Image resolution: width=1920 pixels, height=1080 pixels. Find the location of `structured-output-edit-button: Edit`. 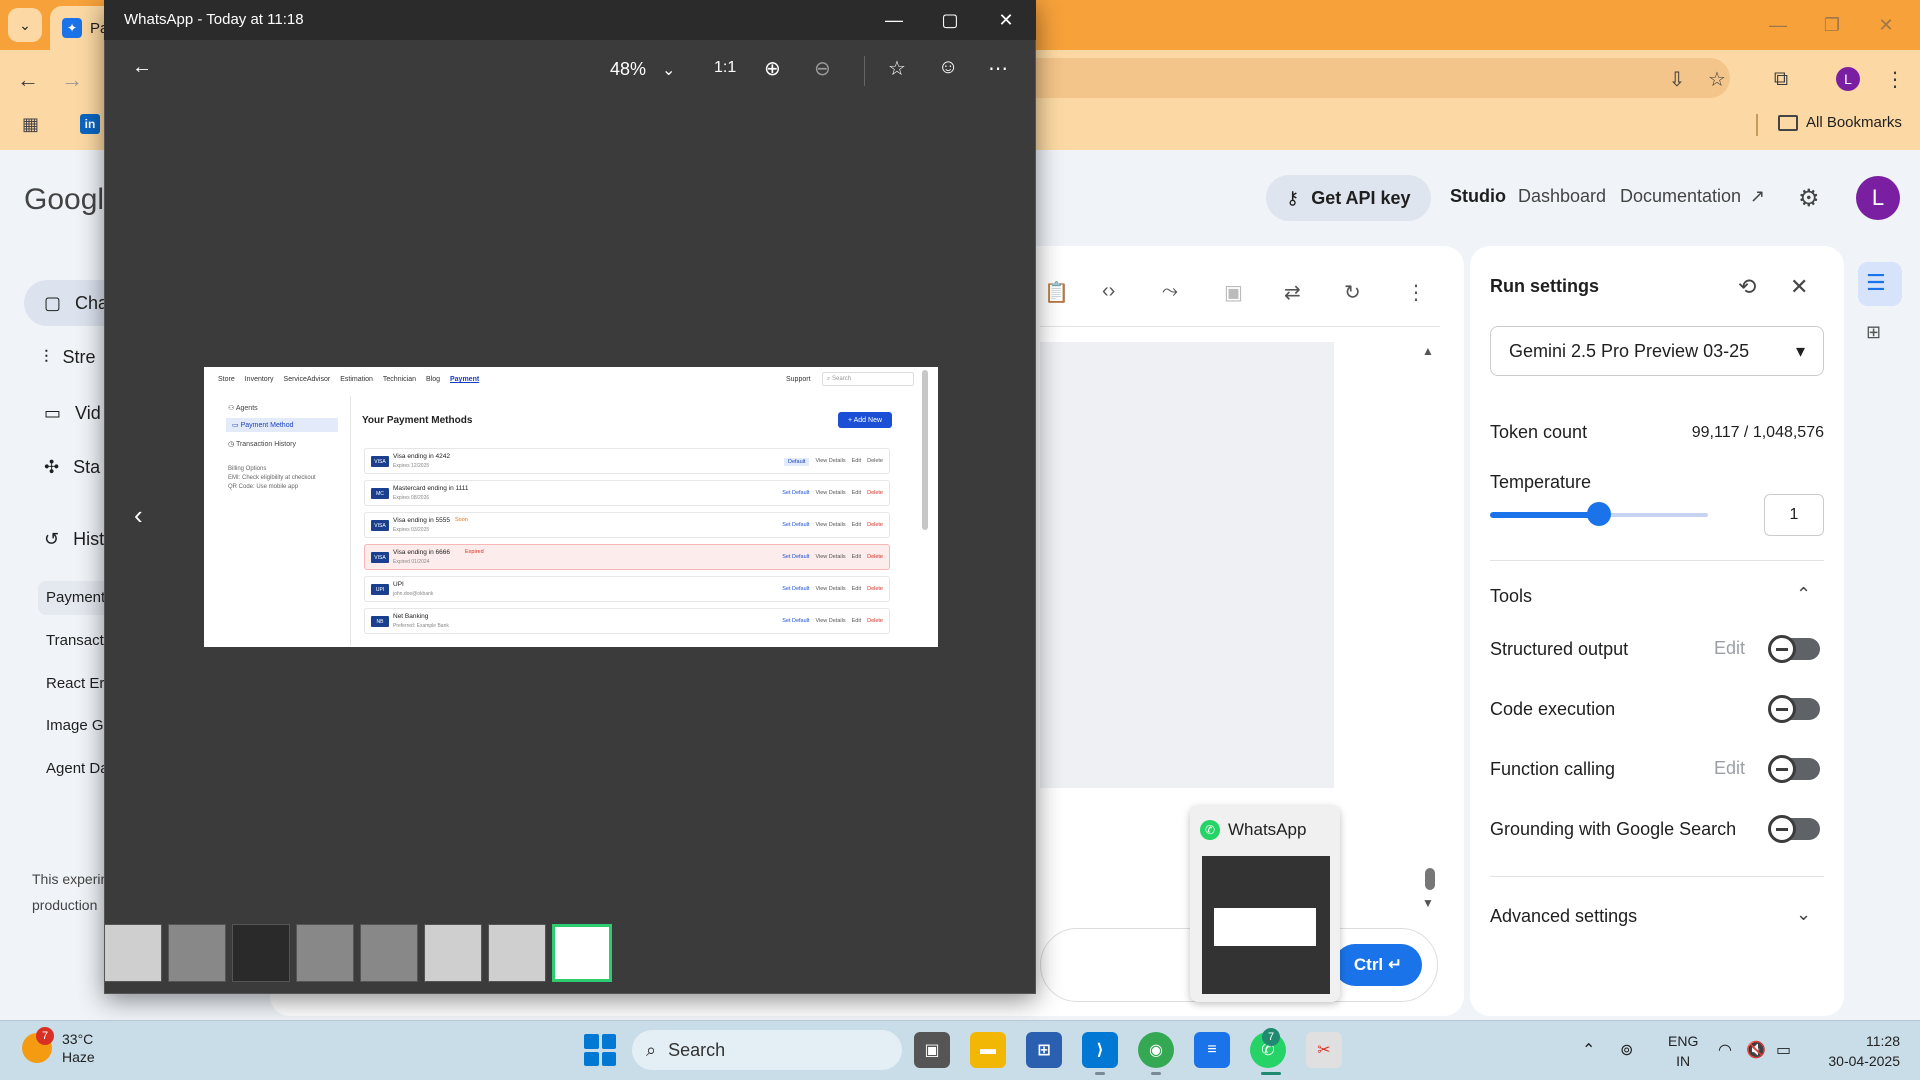

structured-output-edit-button: Edit is located at coordinates (1729, 648).